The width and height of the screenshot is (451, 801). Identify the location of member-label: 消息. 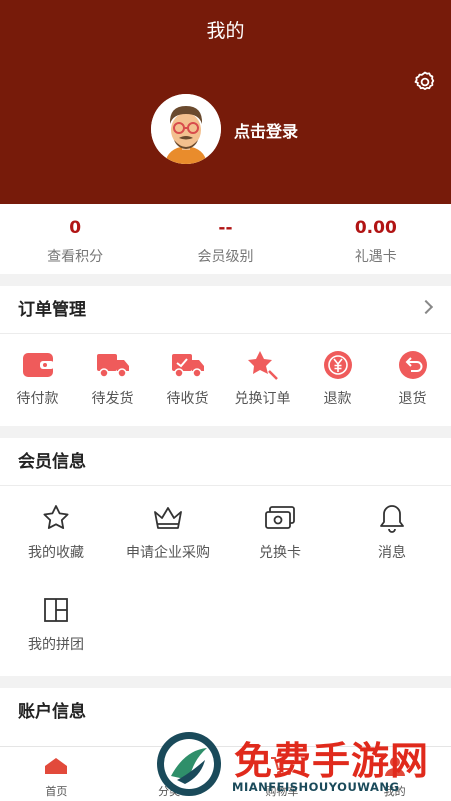
(392, 553).